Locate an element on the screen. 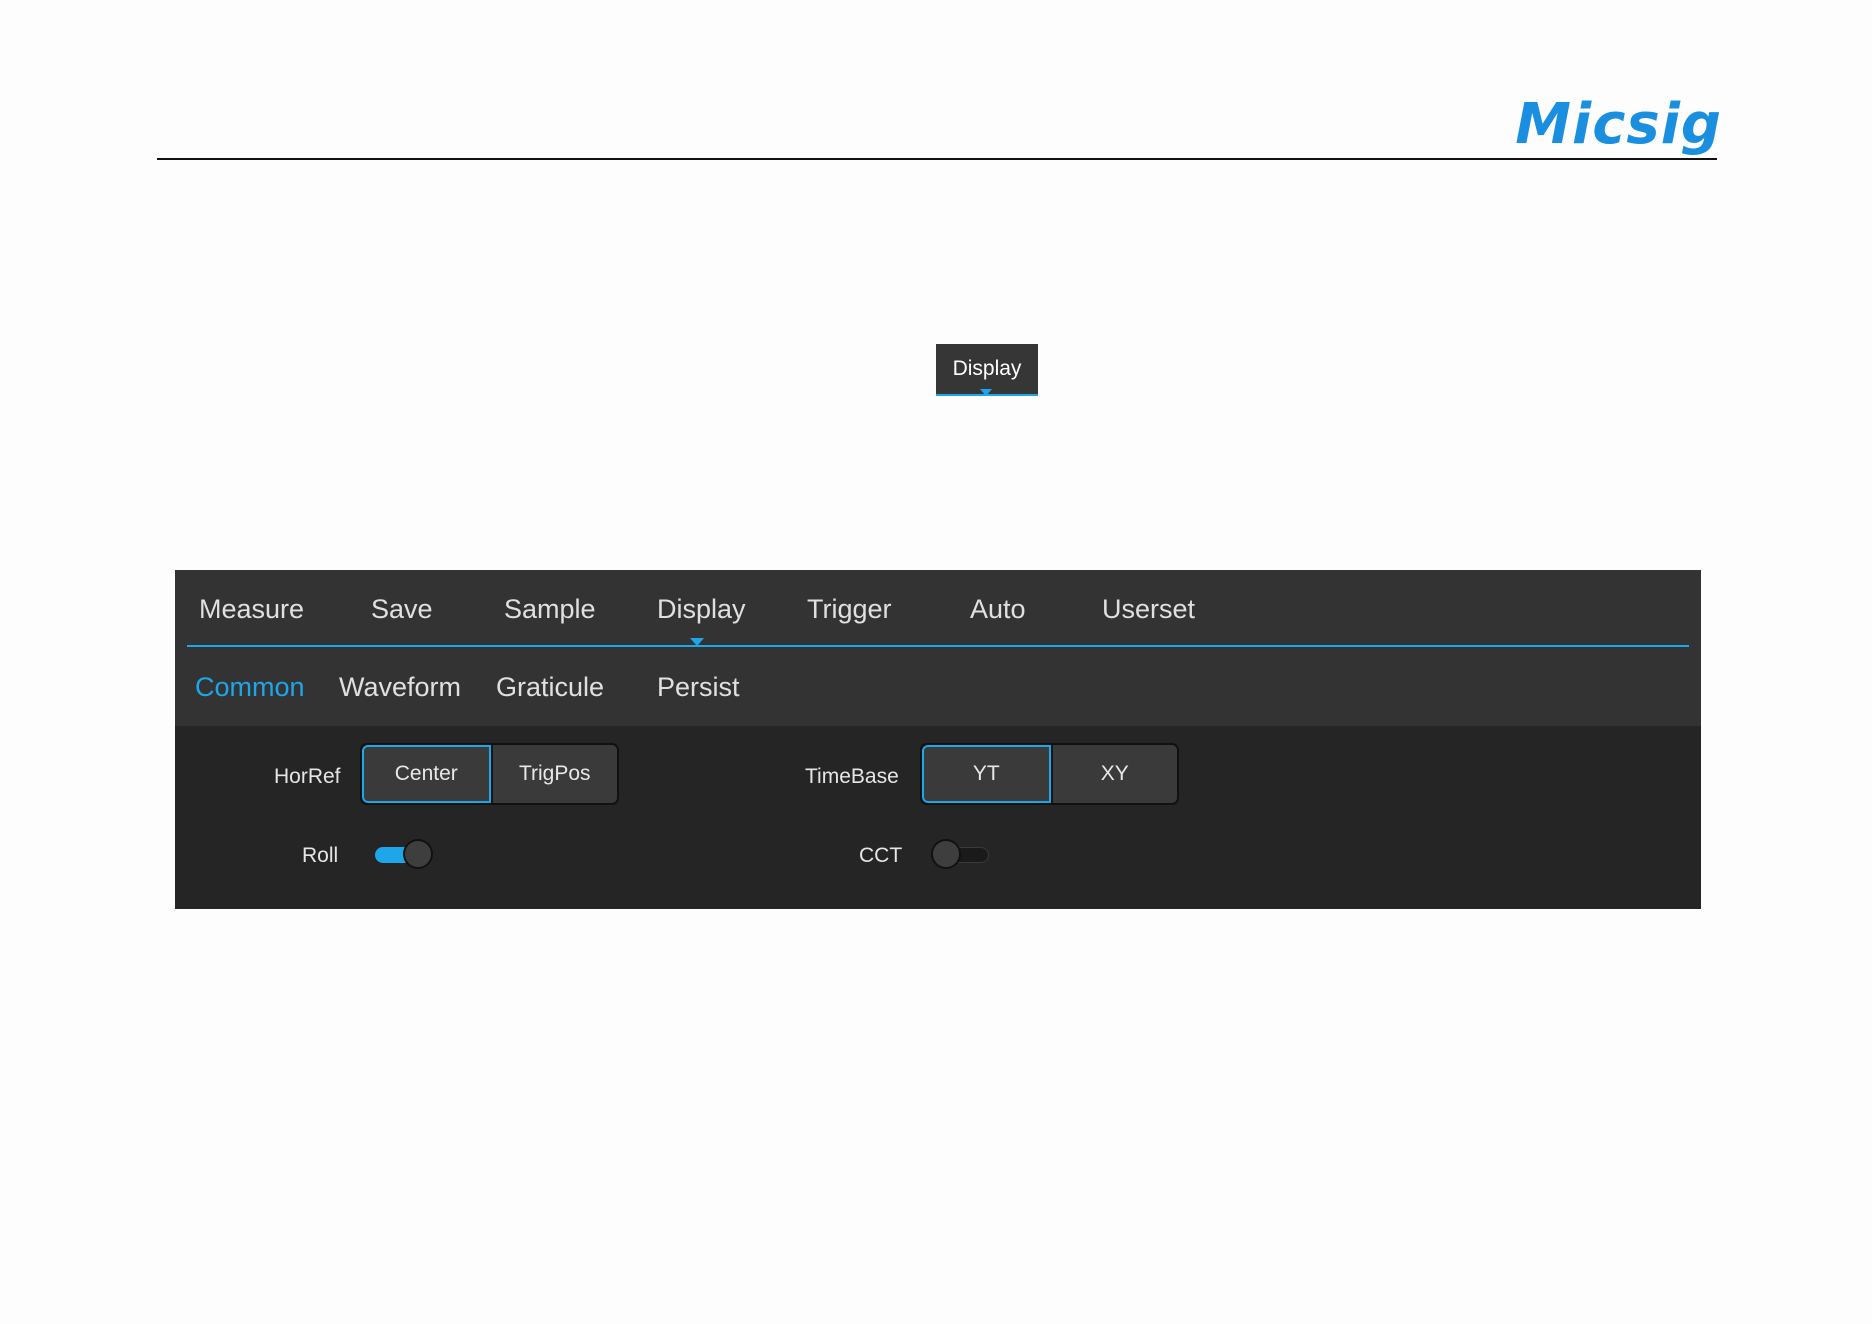 The height and width of the screenshot is (1324, 1872). horref-segmented-control: Center TrigPos is located at coordinates (489, 774).